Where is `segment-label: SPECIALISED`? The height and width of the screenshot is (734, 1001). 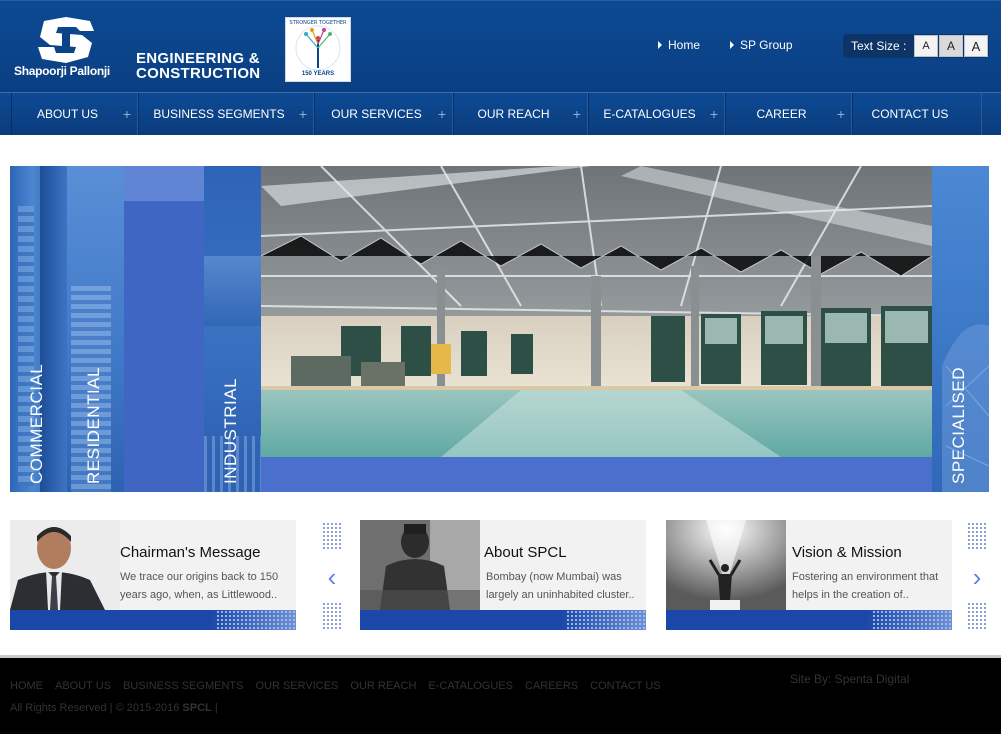
segment-label: SPECIALISED is located at coordinates (958, 425).